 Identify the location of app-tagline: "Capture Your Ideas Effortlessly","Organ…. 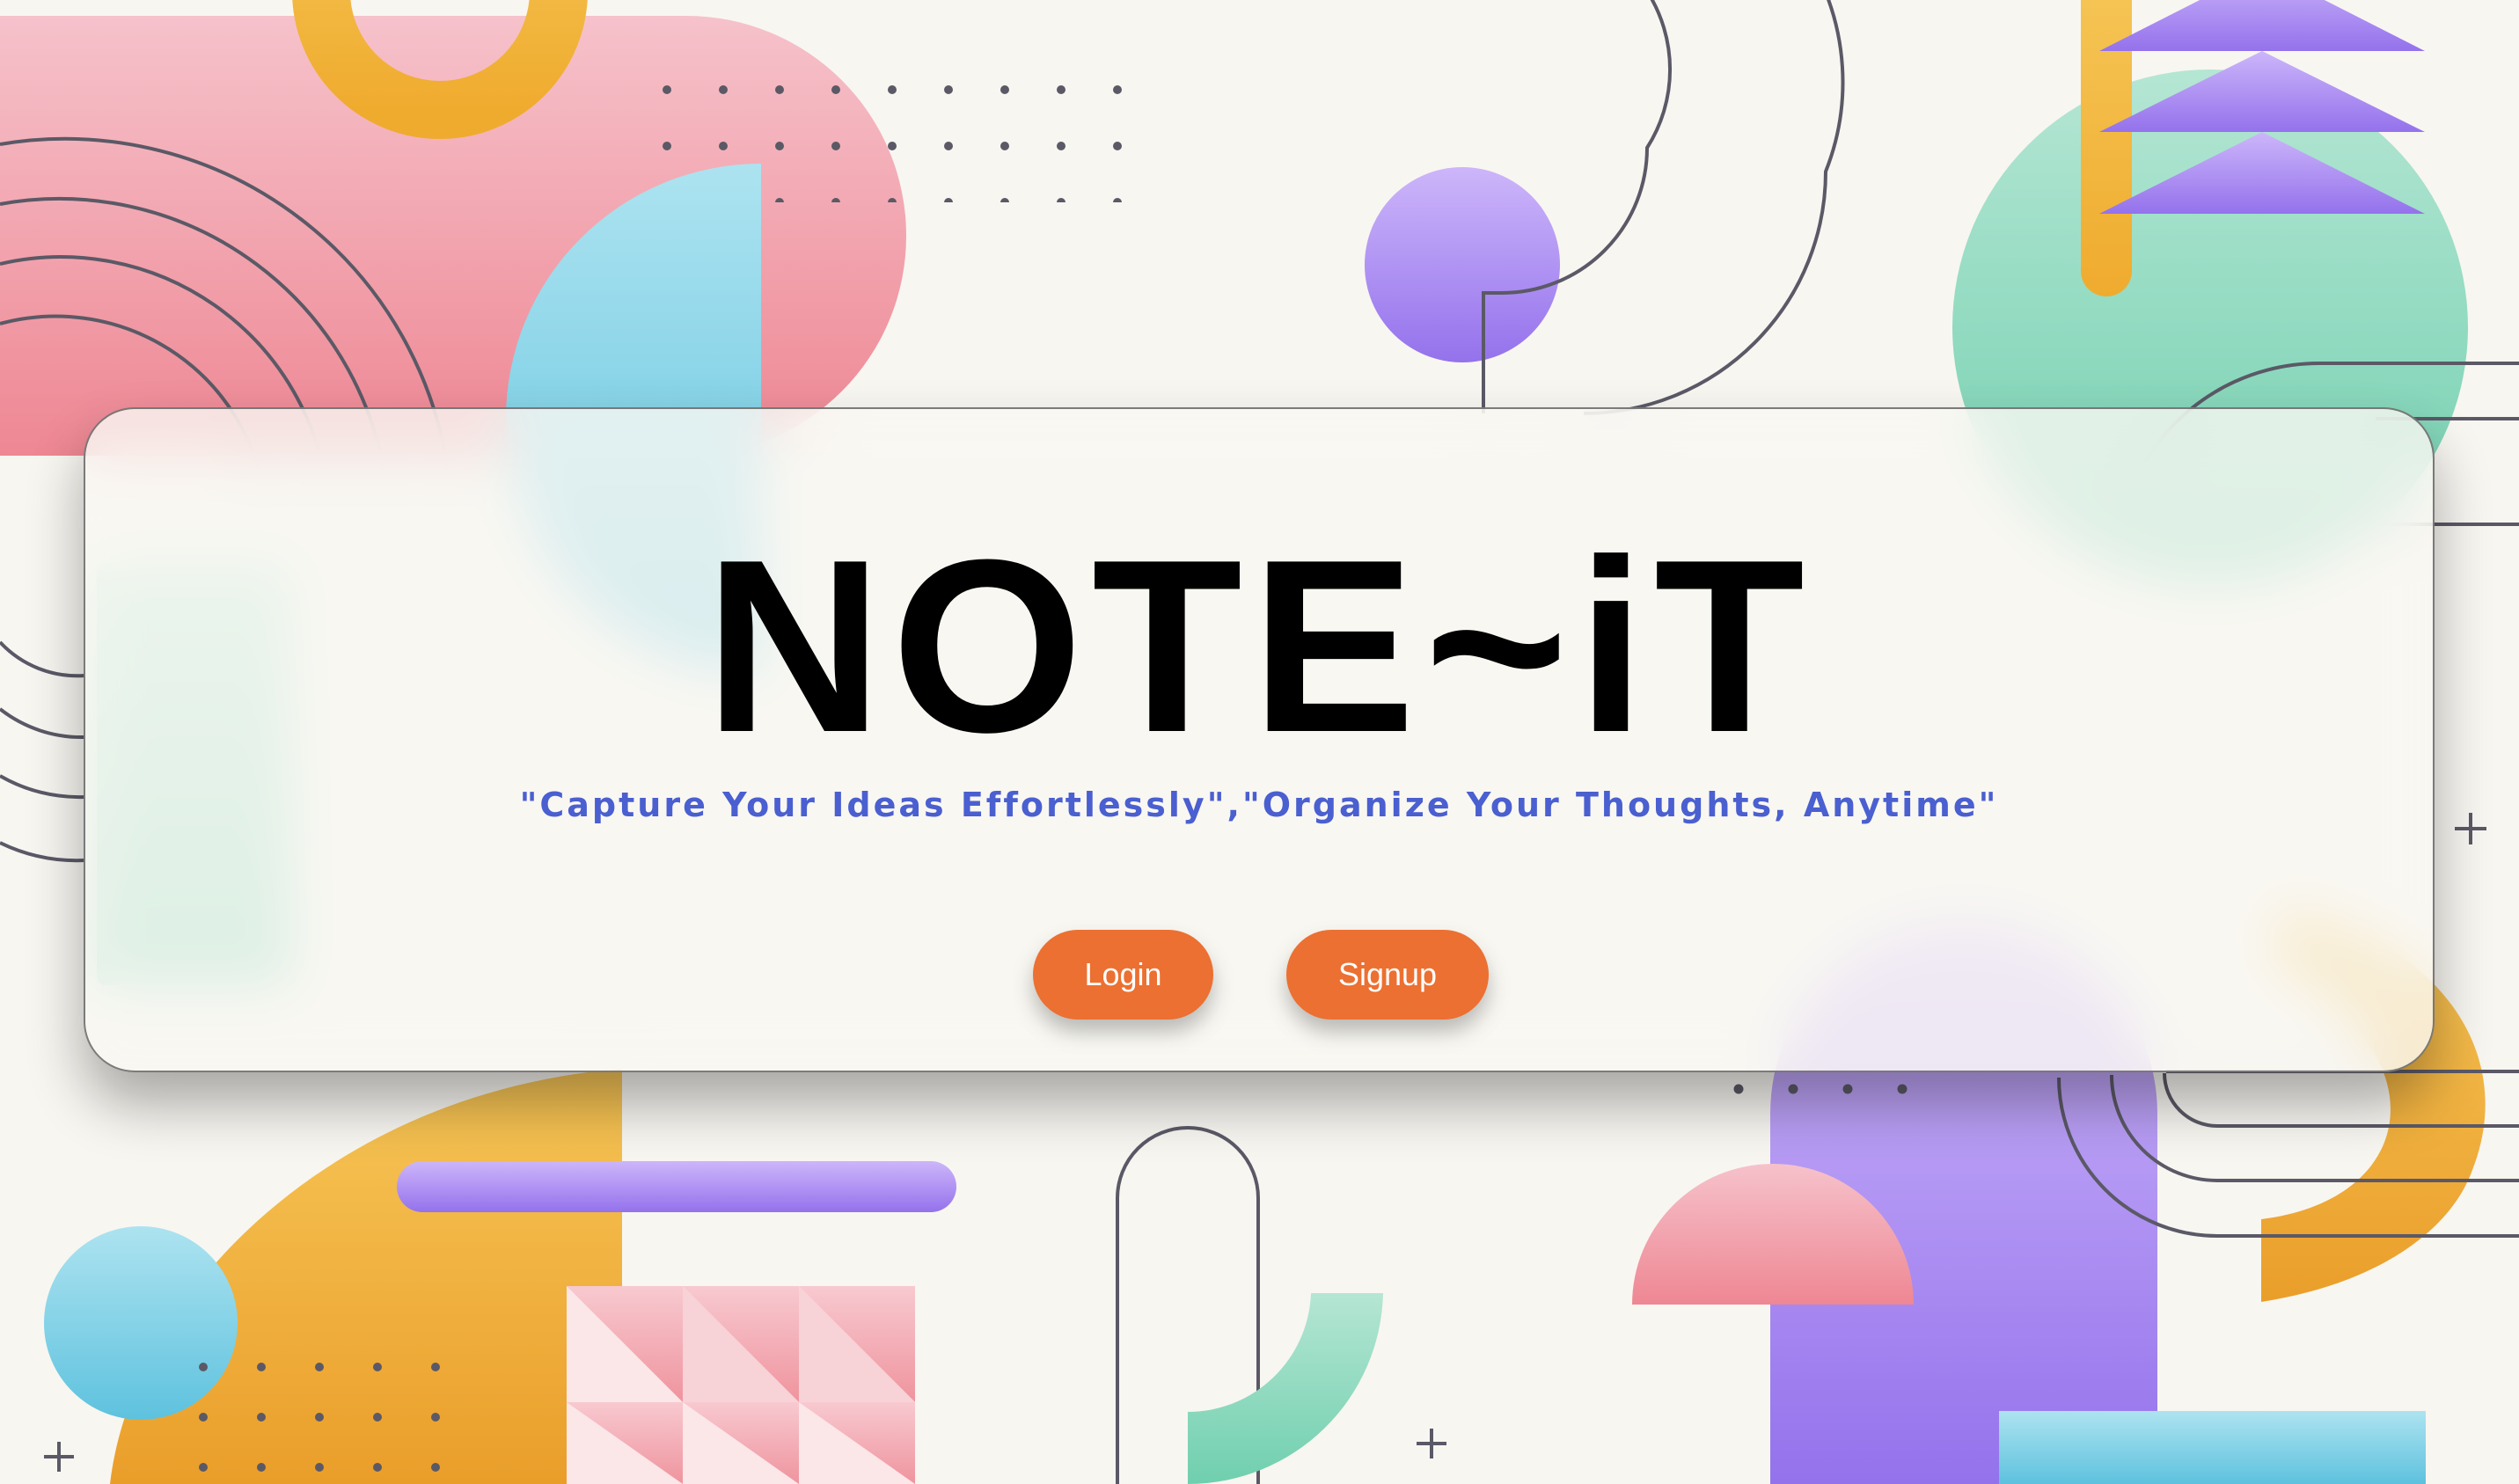
(1259, 805).